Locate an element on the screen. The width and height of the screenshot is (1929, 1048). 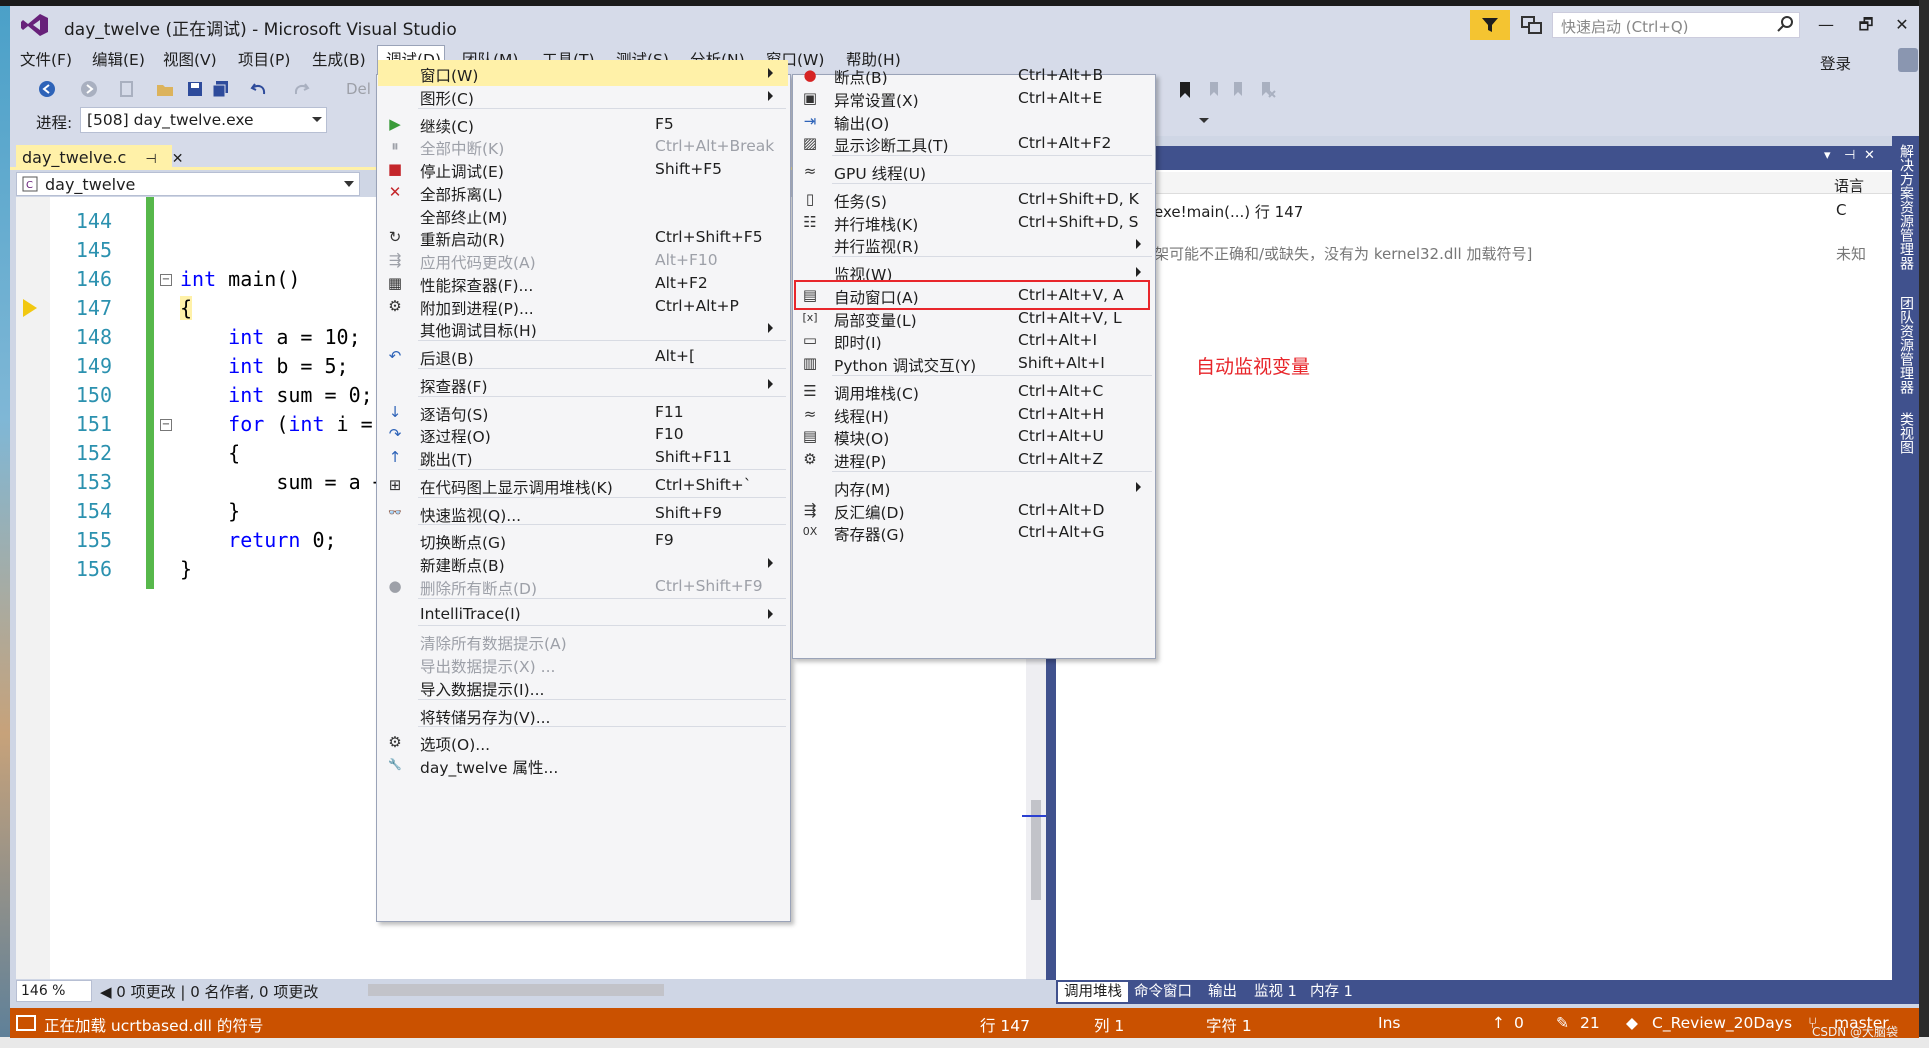
editor-tab-day-twelve: day_twelve.c ⊣ ✕ is located at coordinates (100, 157).